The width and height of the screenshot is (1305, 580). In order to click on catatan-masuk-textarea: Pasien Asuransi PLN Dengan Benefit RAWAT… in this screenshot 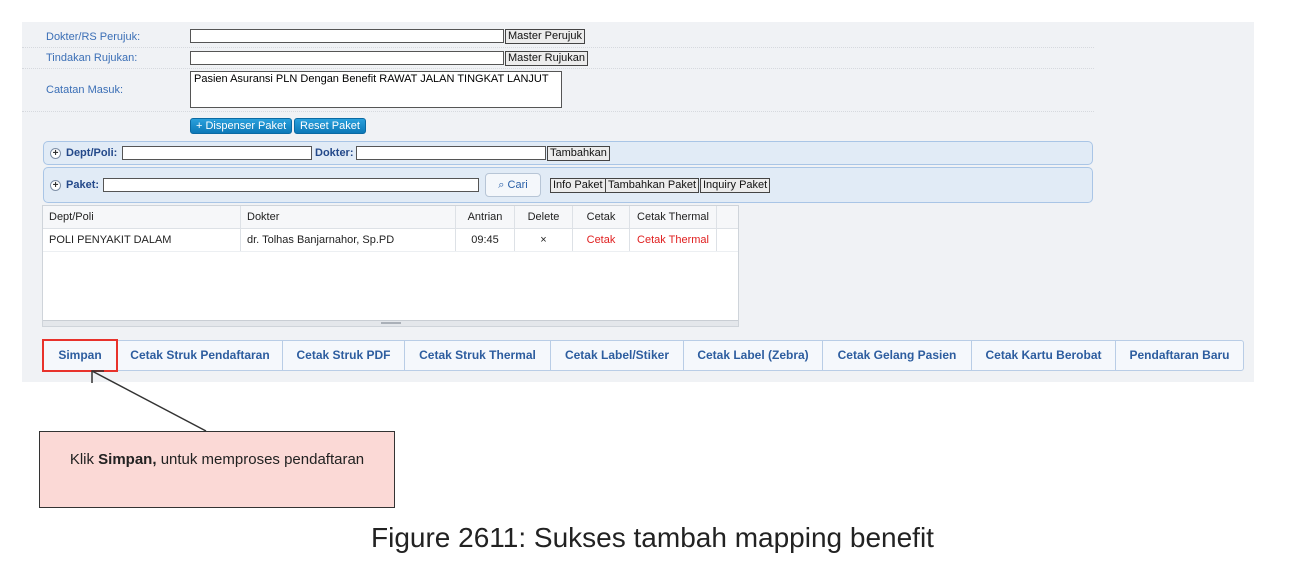, I will do `click(376, 89)`.